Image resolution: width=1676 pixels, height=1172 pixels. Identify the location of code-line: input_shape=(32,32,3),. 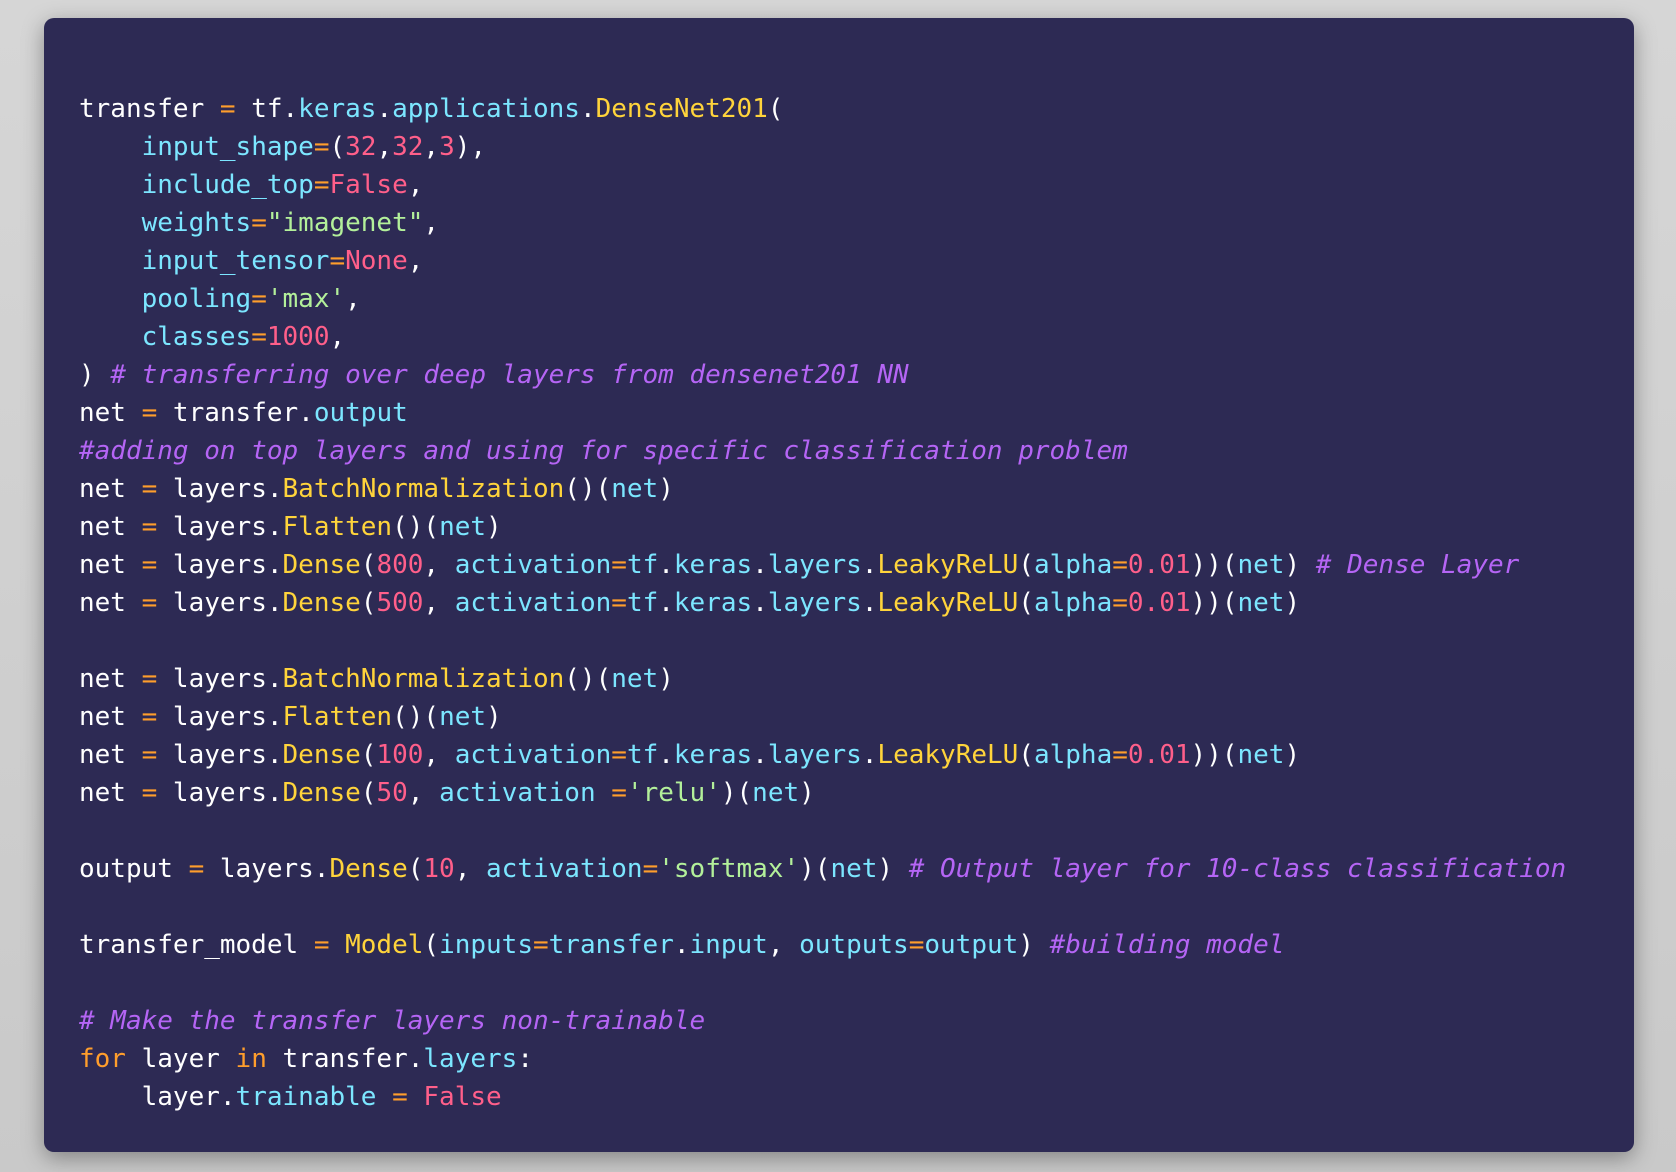
(856, 147).